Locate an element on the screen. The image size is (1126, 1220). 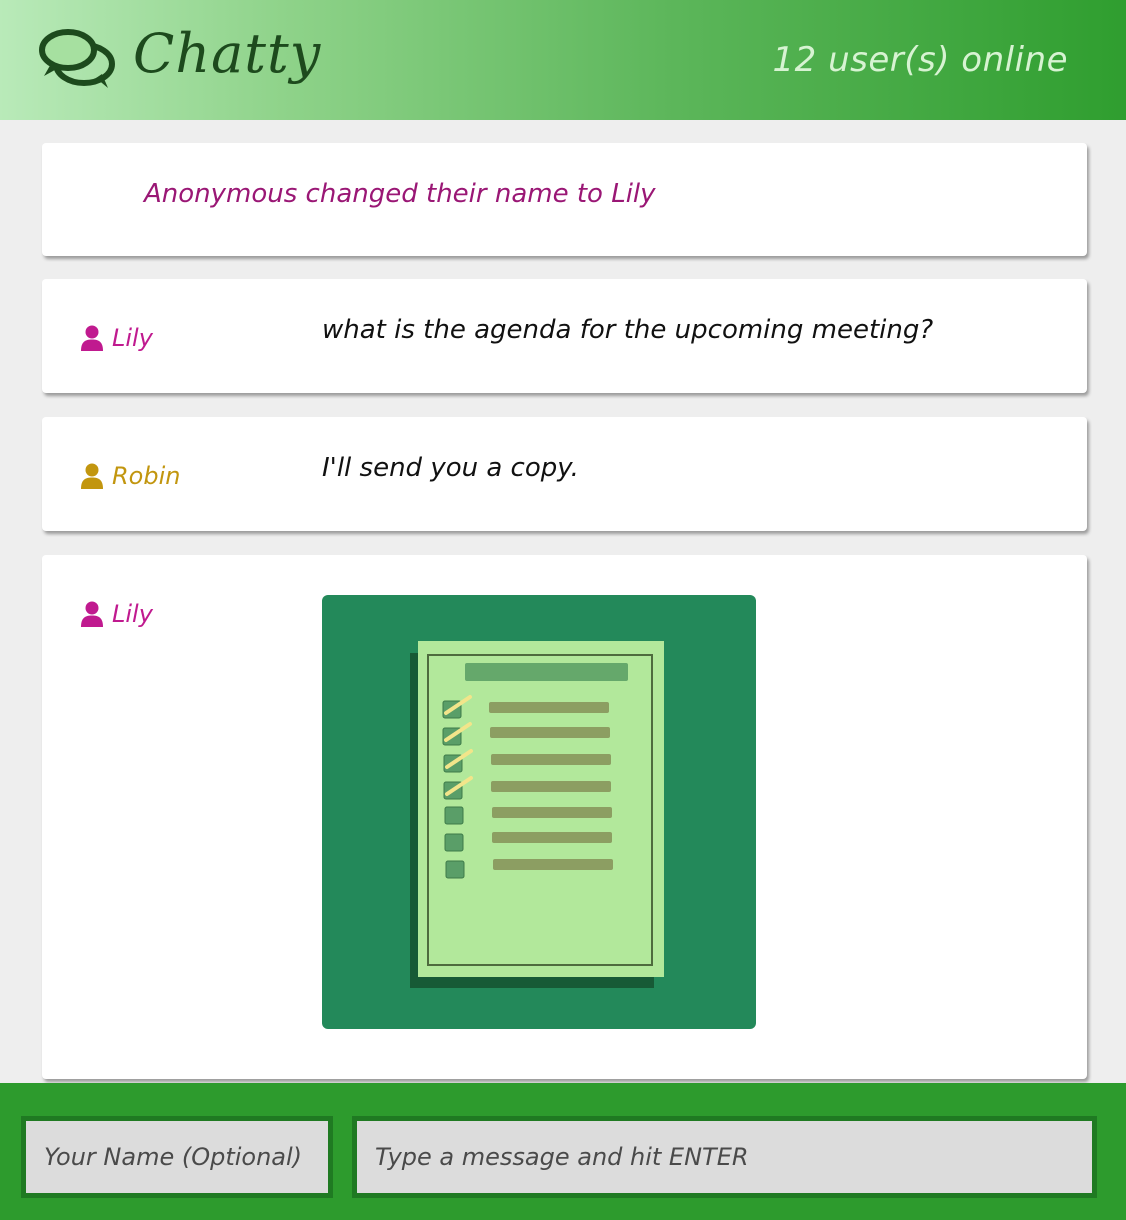
checklist-document-icon is located at coordinates (537, 814).